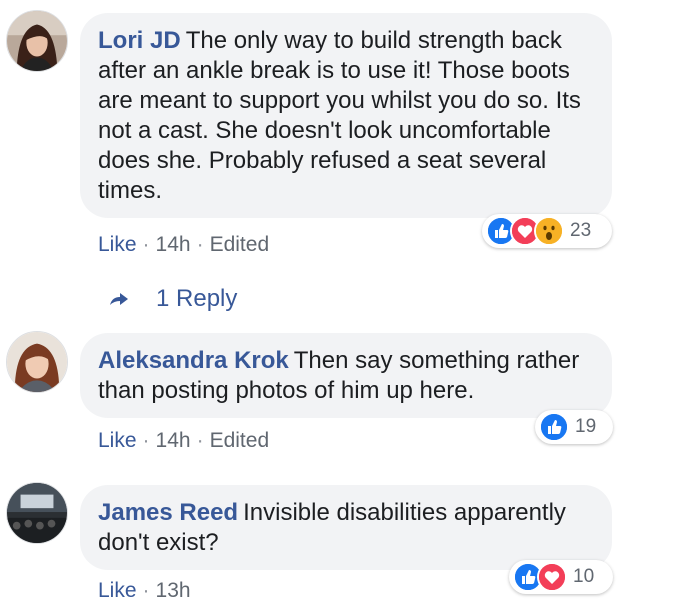 The width and height of the screenshot is (676, 603). I want to click on comment-author: James Reed, so click(168, 512).